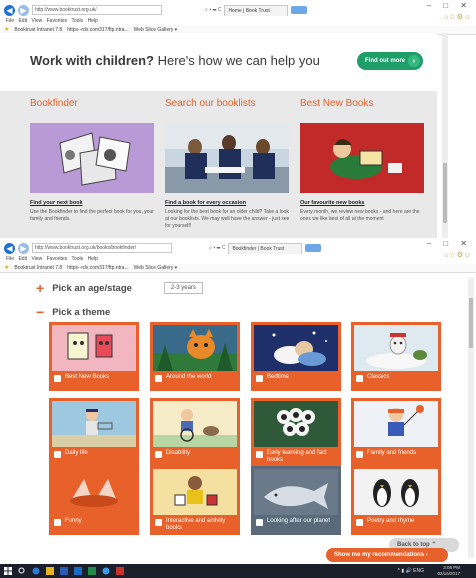 The width and height of the screenshot is (476, 578). What do you see at coordinates (297, 456) in the screenshot?
I see `theme-label-text: Early learning and fact books` at bounding box center [297, 456].